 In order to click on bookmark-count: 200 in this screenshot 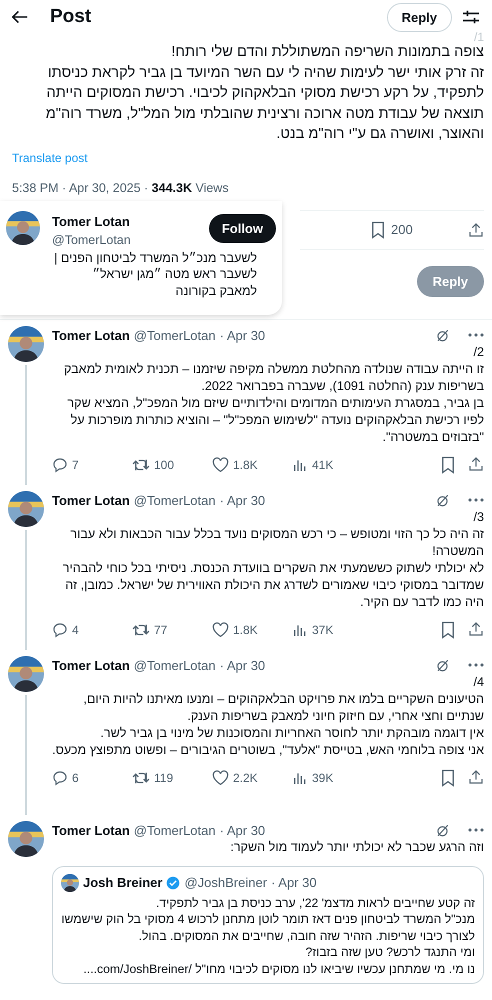, I will do `click(402, 229)`.